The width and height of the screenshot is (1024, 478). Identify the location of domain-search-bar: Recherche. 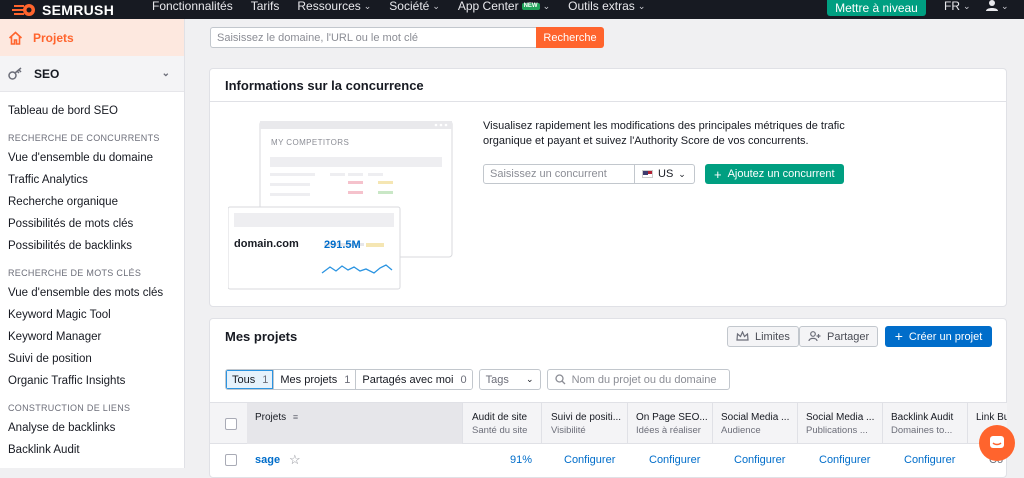
(407, 37).